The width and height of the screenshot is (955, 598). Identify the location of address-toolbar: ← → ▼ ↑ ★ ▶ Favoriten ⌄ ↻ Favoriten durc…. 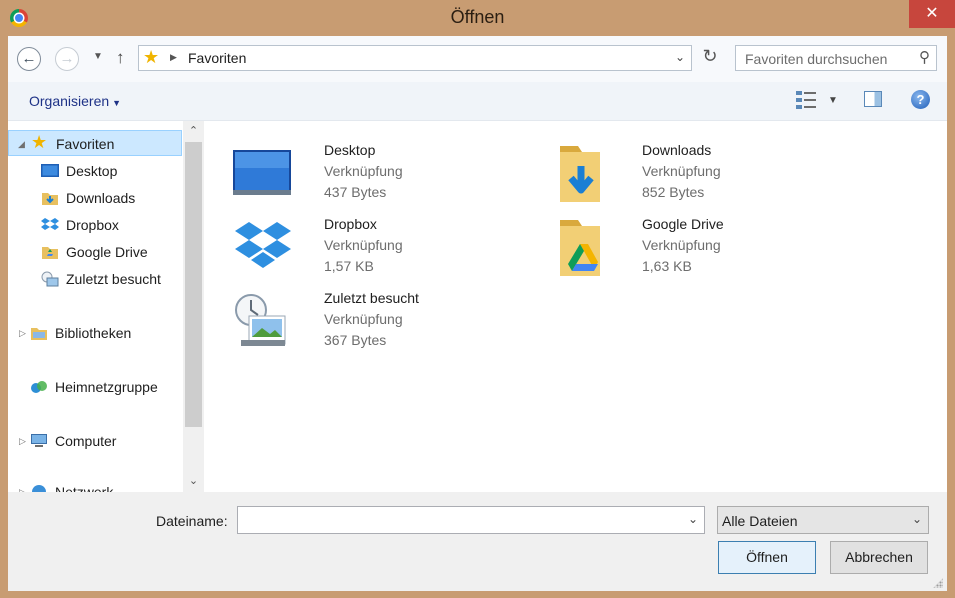
(477, 59).